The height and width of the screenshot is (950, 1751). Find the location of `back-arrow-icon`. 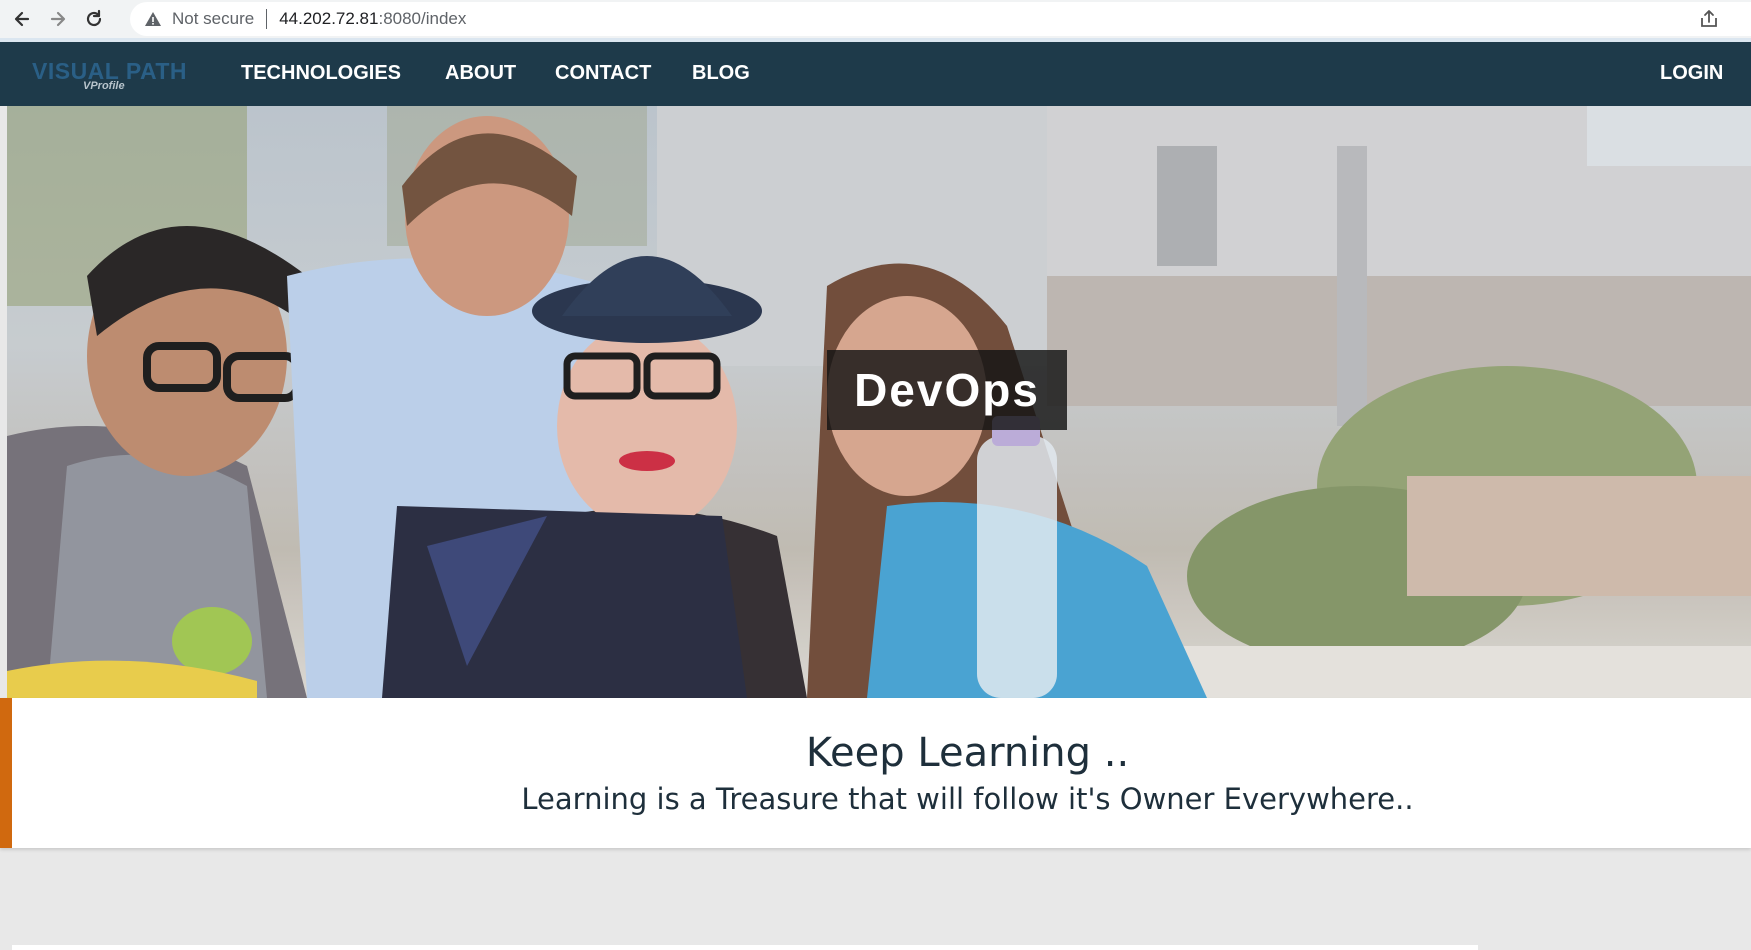

back-arrow-icon is located at coordinates (22, 19).